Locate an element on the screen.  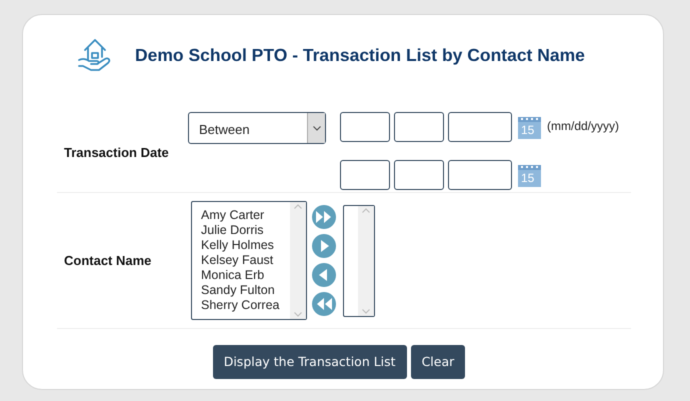
field-label: Transaction Date is located at coordinates (116, 153).